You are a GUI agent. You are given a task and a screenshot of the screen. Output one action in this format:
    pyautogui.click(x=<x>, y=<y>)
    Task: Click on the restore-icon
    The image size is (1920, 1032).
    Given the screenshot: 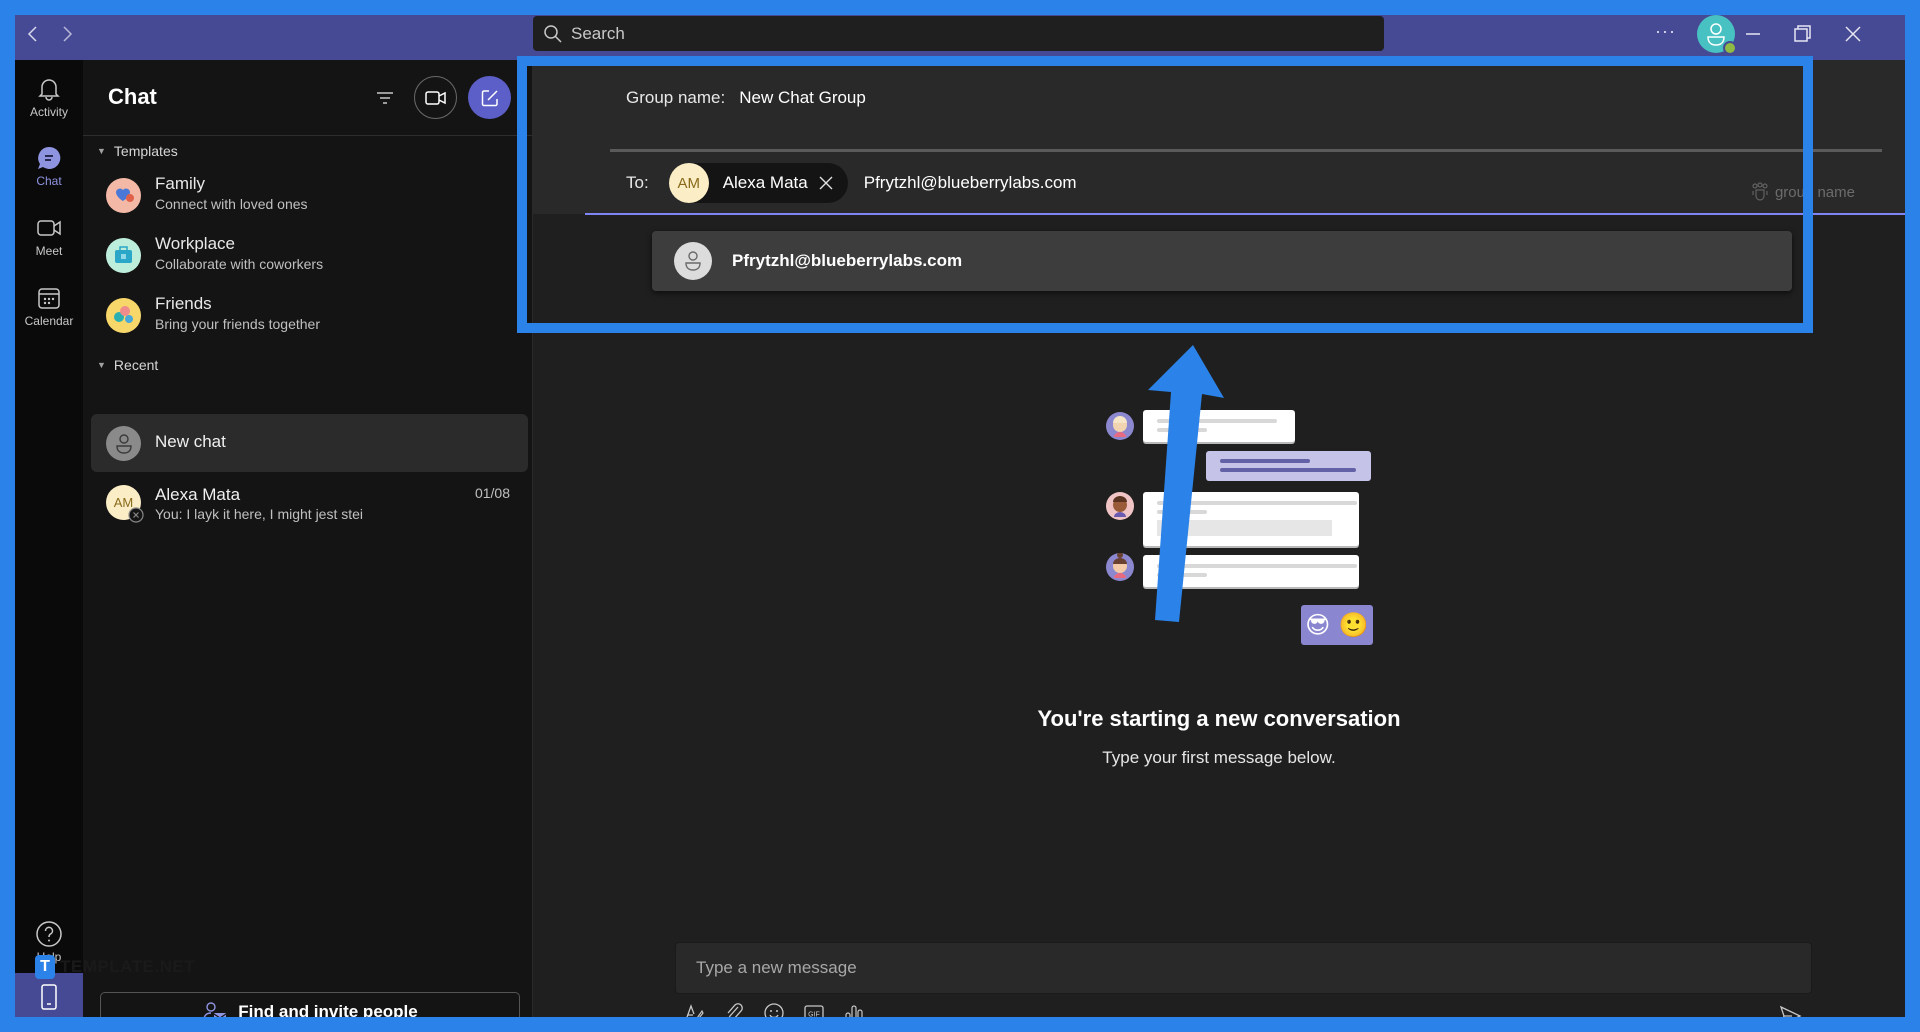 What is the action you would take?
    pyautogui.click(x=1802, y=33)
    